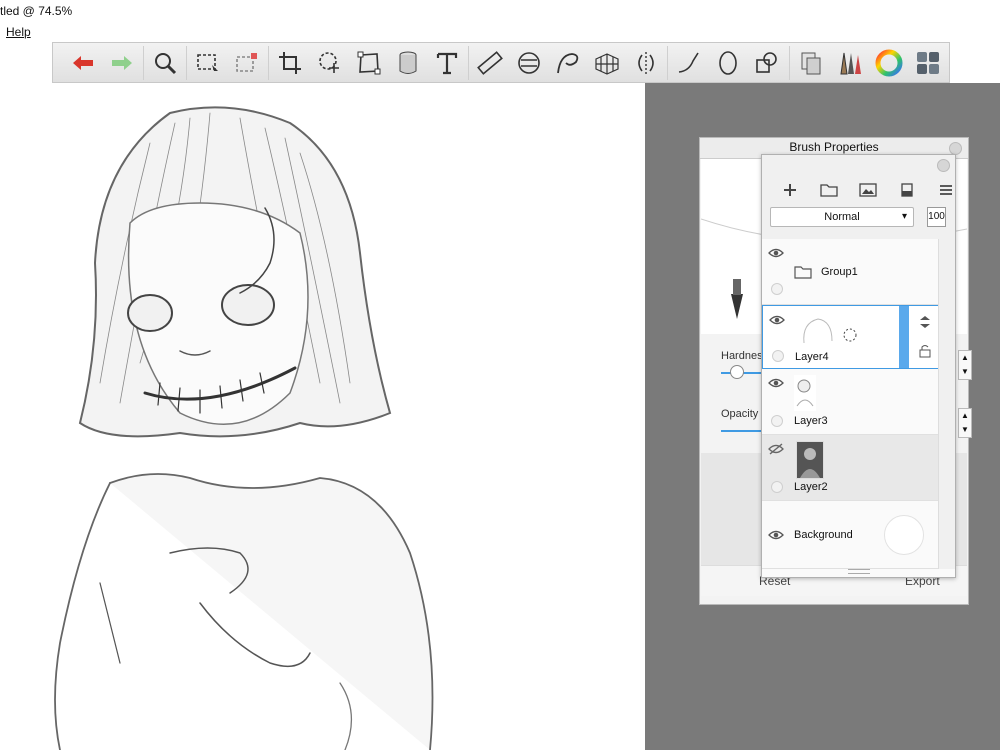  What do you see at coordinates (811, 63) in the screenshot?
I see `copy-icon` at bounding box center [811, 63].